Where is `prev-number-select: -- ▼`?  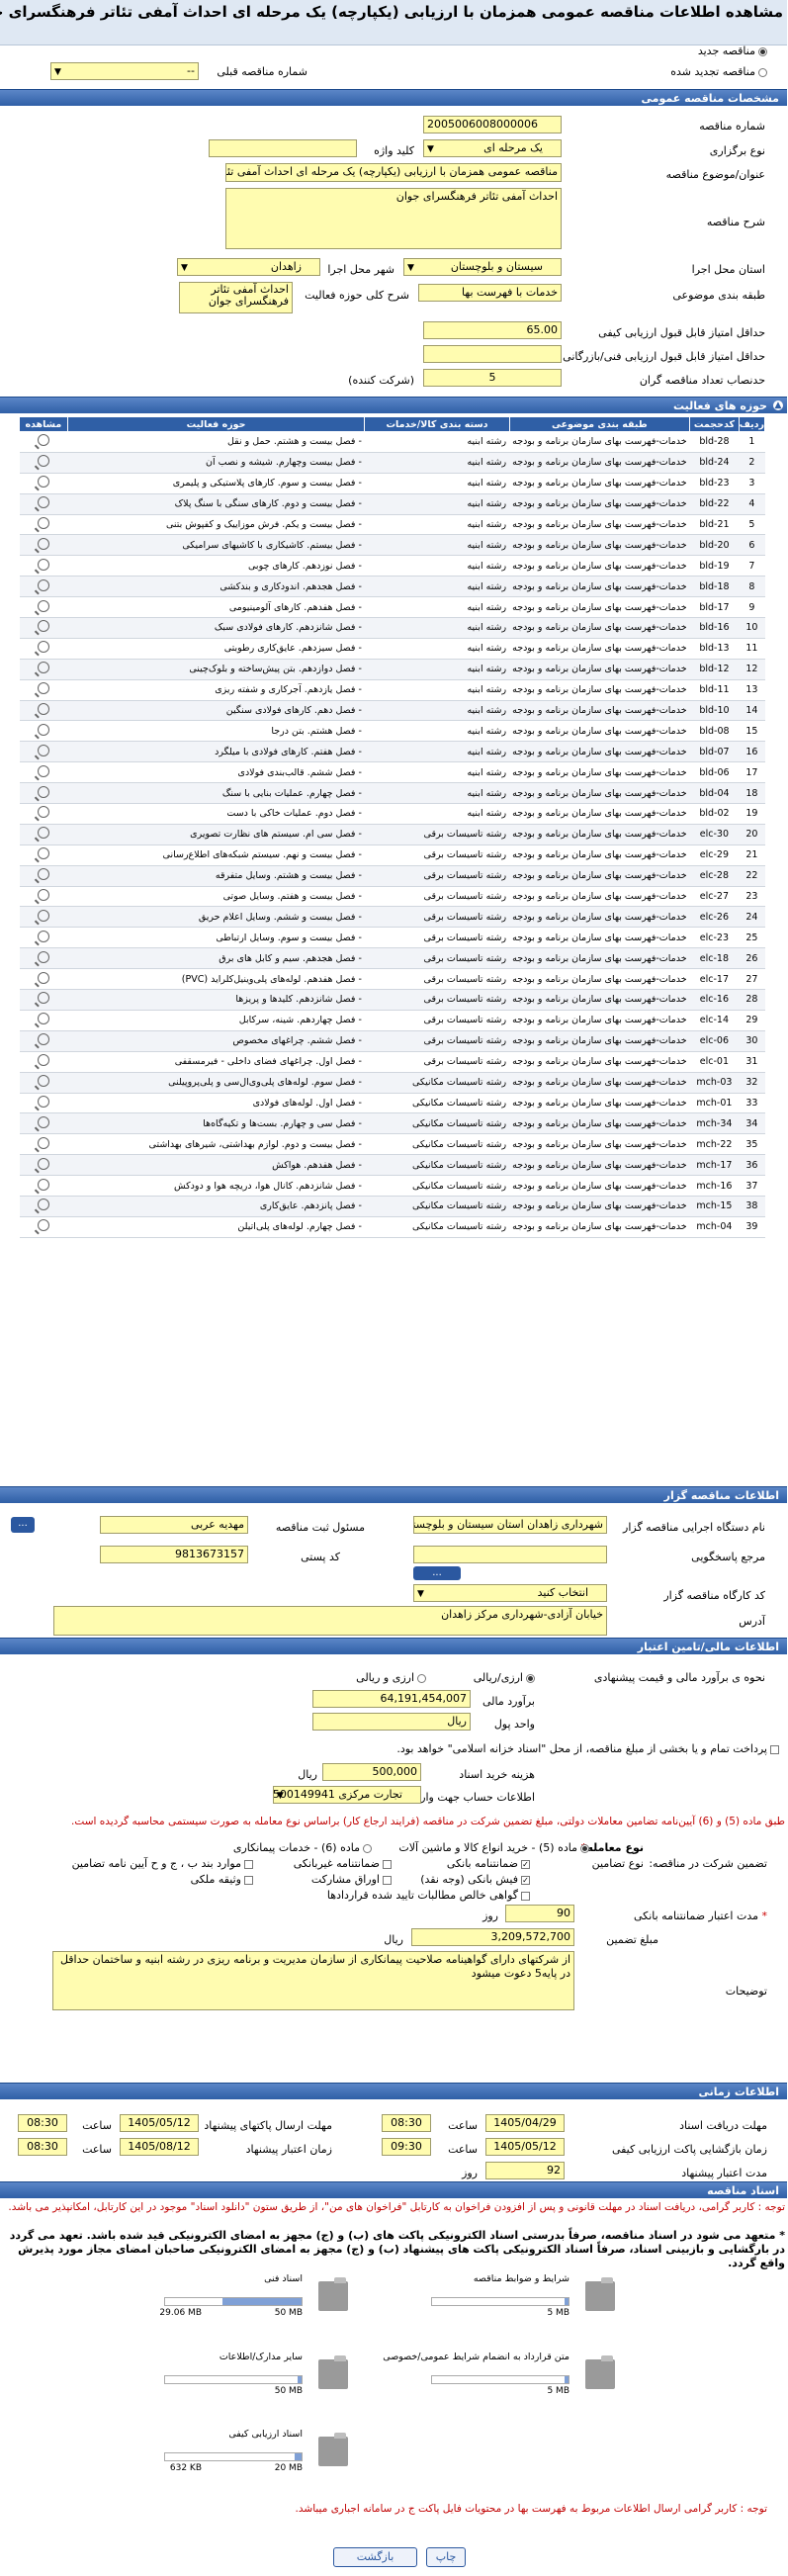 prev-number-select: -- ▼ is located at coordinates (125, 71).